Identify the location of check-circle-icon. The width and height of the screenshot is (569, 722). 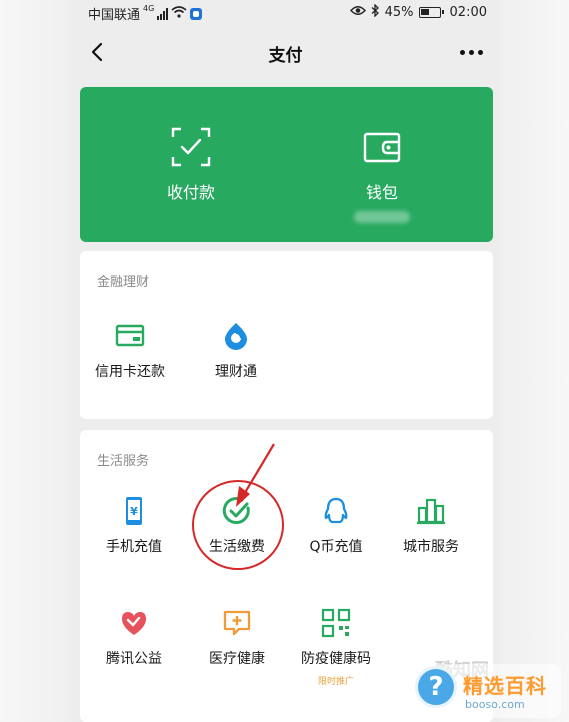
(237, 511).